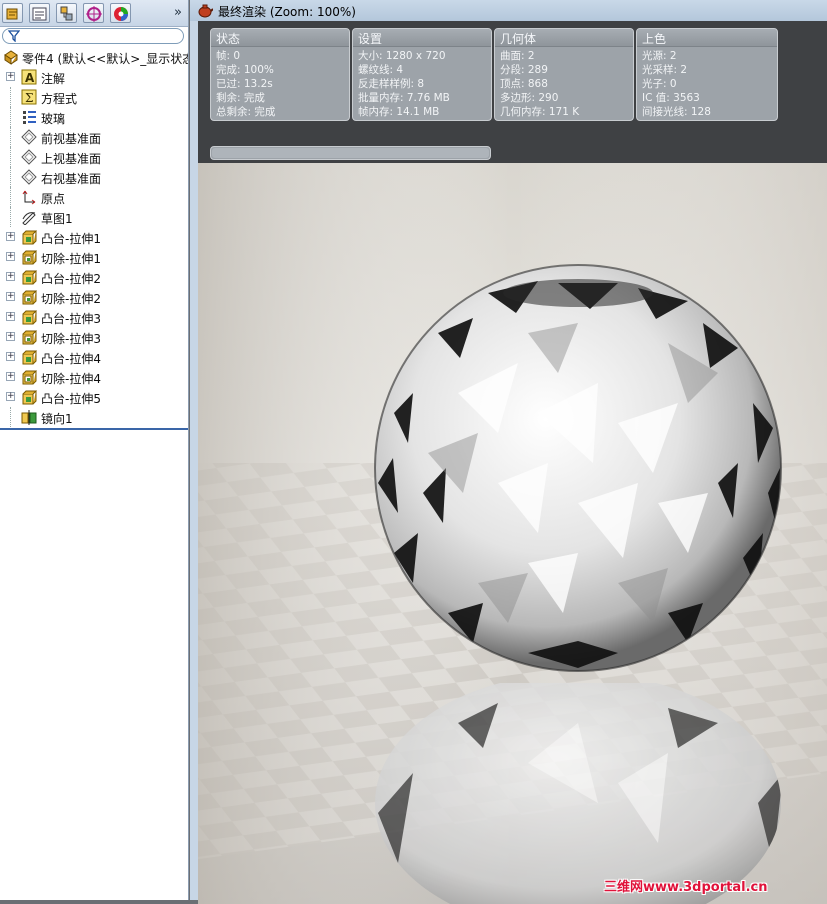 The width and height of the screenshot is (827, 904). What do you see at coordinates (676, 112) in the screenshot?
I see `panel-stat-row: 间接光线: 128` at bounding box center [676, 112].